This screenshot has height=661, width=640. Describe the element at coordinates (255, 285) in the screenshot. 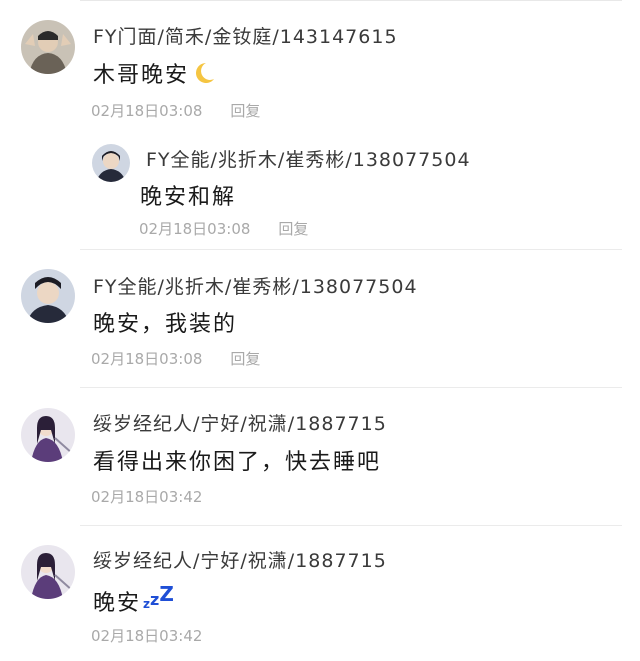

I see `comment-username: FY全能/兆折木/崔秀彬/138077504` at that location.